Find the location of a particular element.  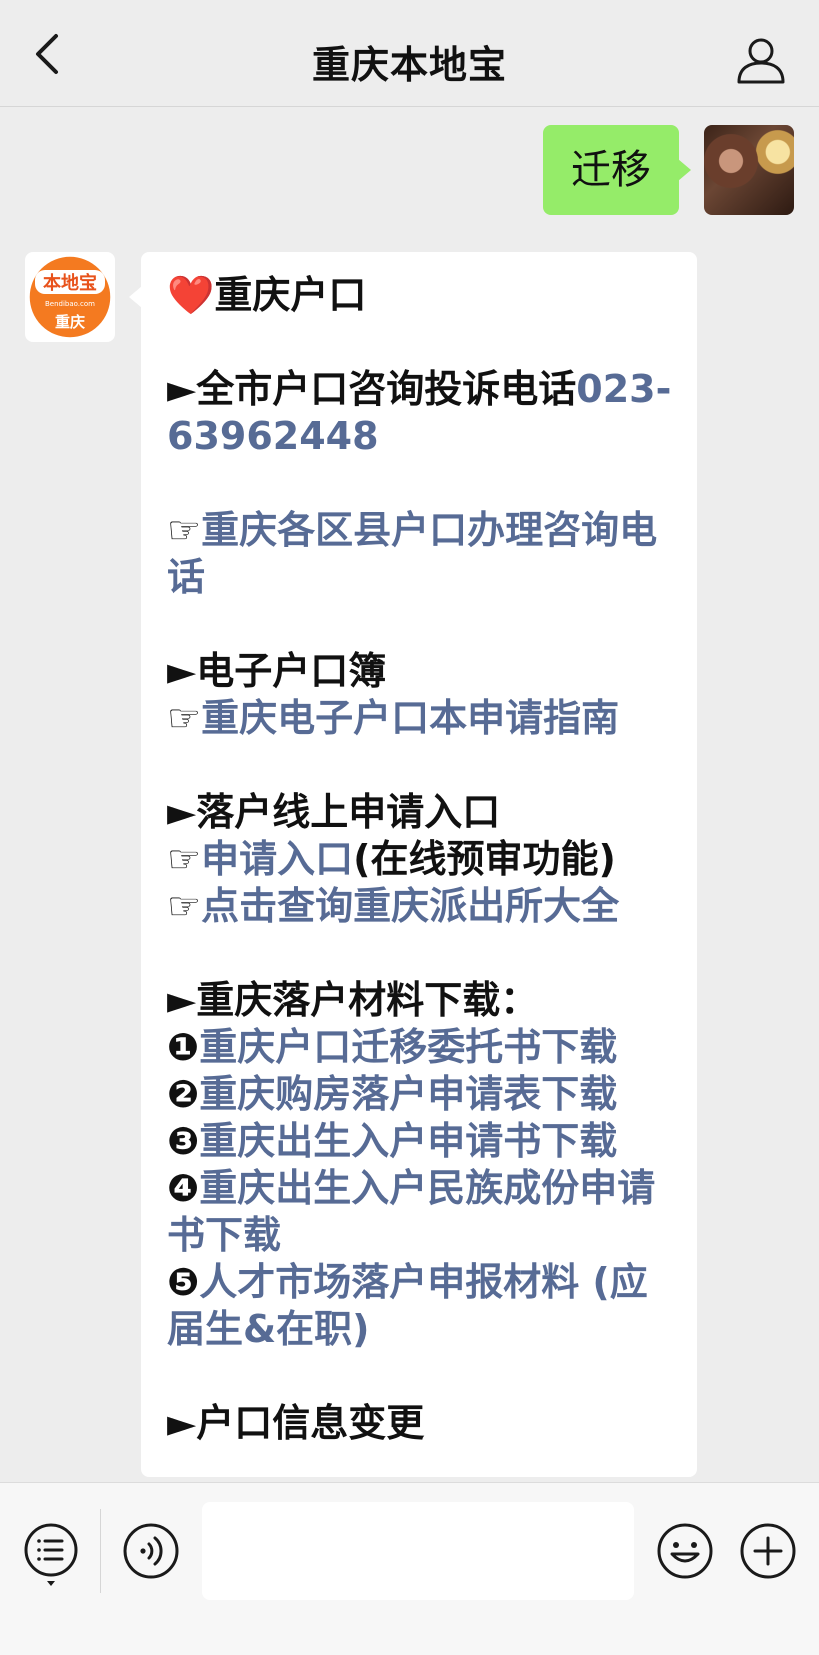

number-3-icon: ❸ is located at coordinates (183, 1141).